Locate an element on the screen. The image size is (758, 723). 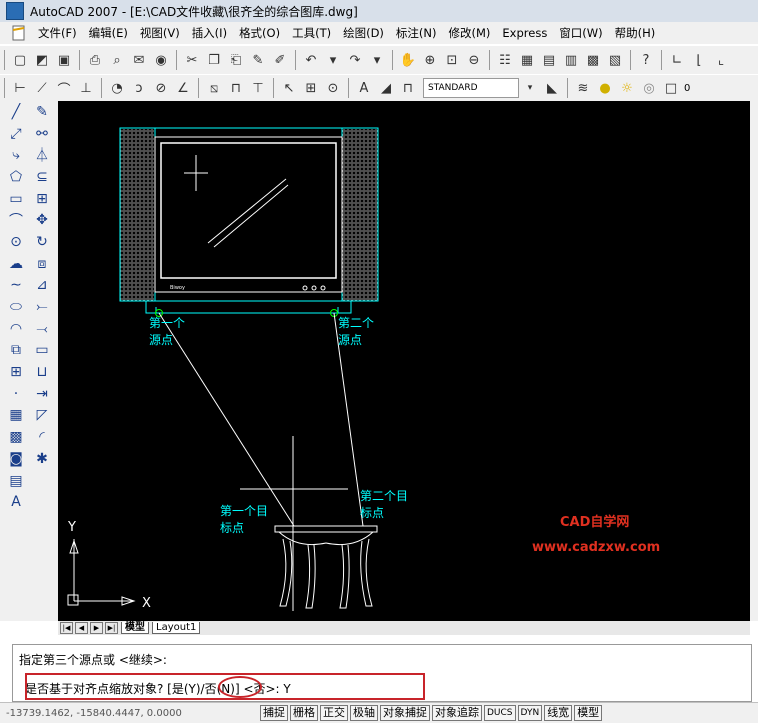
arc-icon: ⌒ is located at coordinates (16, 220).